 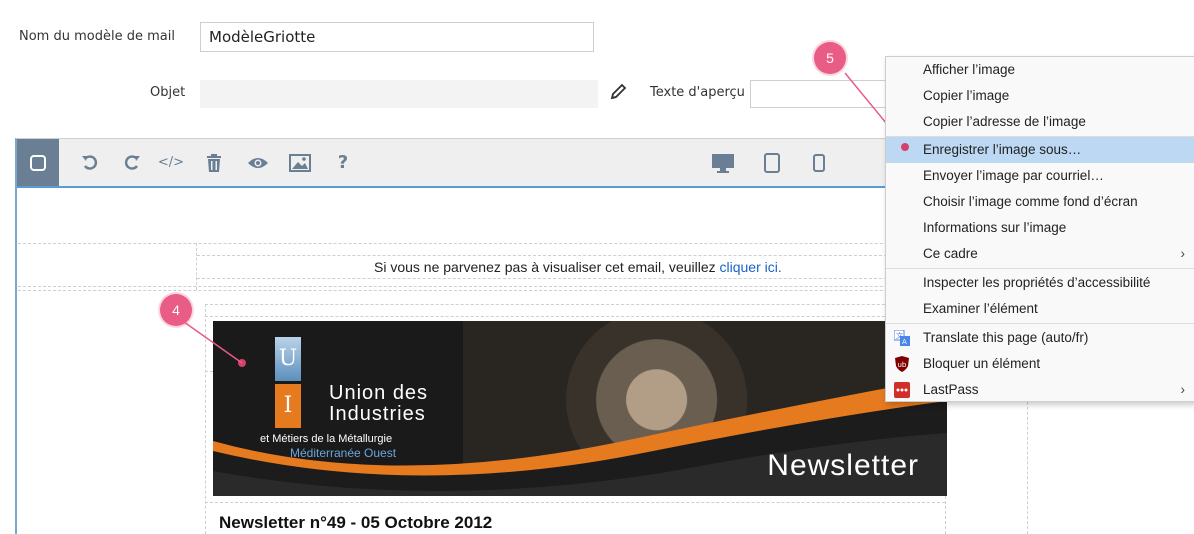 I want to click on menu-item-copy-image-address: Copier l’adresse de l’image, so click(x=1040, y=122).